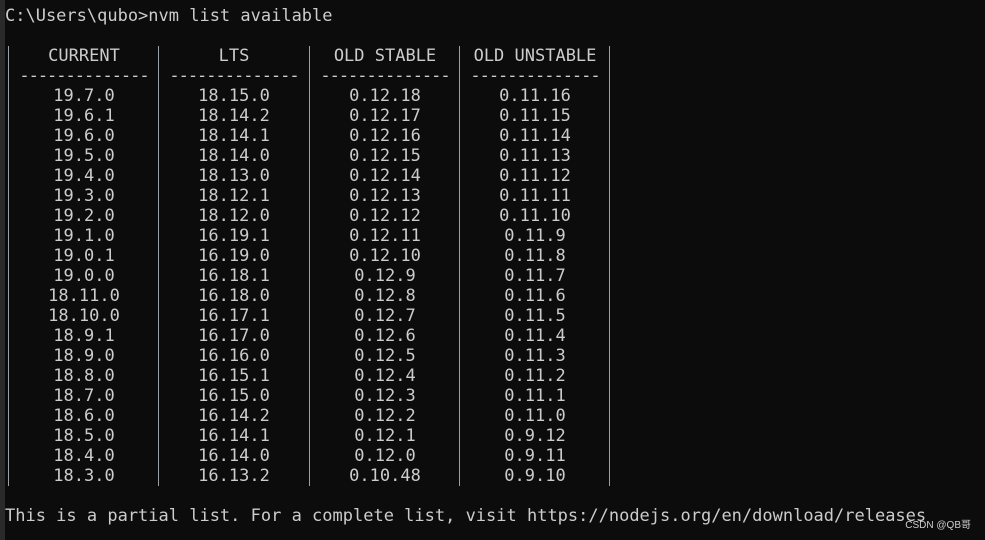 Image resolution: width=985 pixels, height=540 pixels. Describe the element at coordinates (234, 436) in the screenshot. I see `version-cell: 16.14.1` at that location.